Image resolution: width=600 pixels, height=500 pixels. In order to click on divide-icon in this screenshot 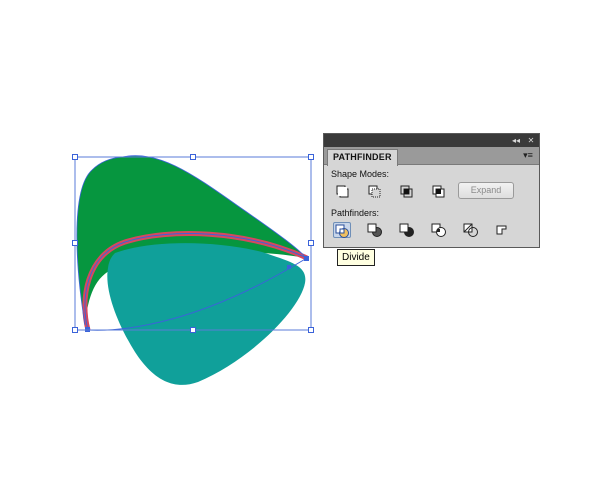, I will do `click(342, 231)`.